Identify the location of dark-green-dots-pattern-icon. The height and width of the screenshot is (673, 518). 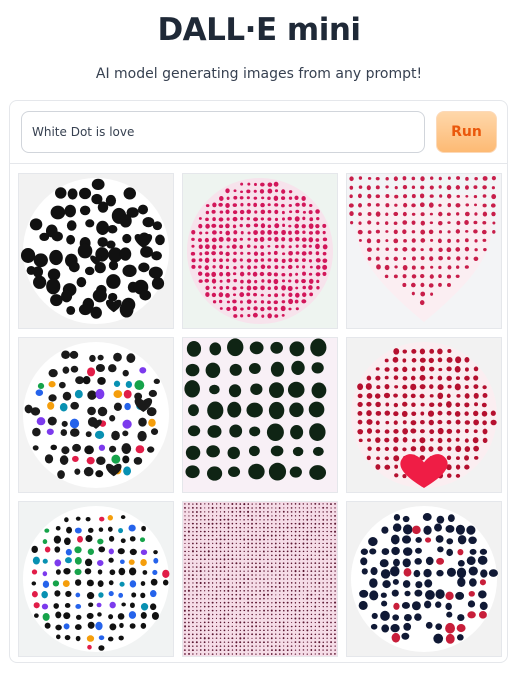
(260, 415).